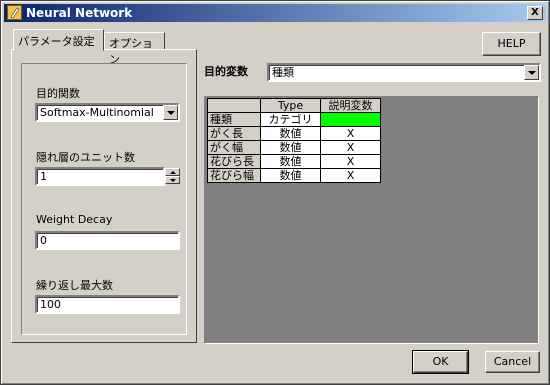 Image resolution: width=550 pixels, height=385 pixels. I want to click on row-variable-type: カテゴリ, so click(290, 119).